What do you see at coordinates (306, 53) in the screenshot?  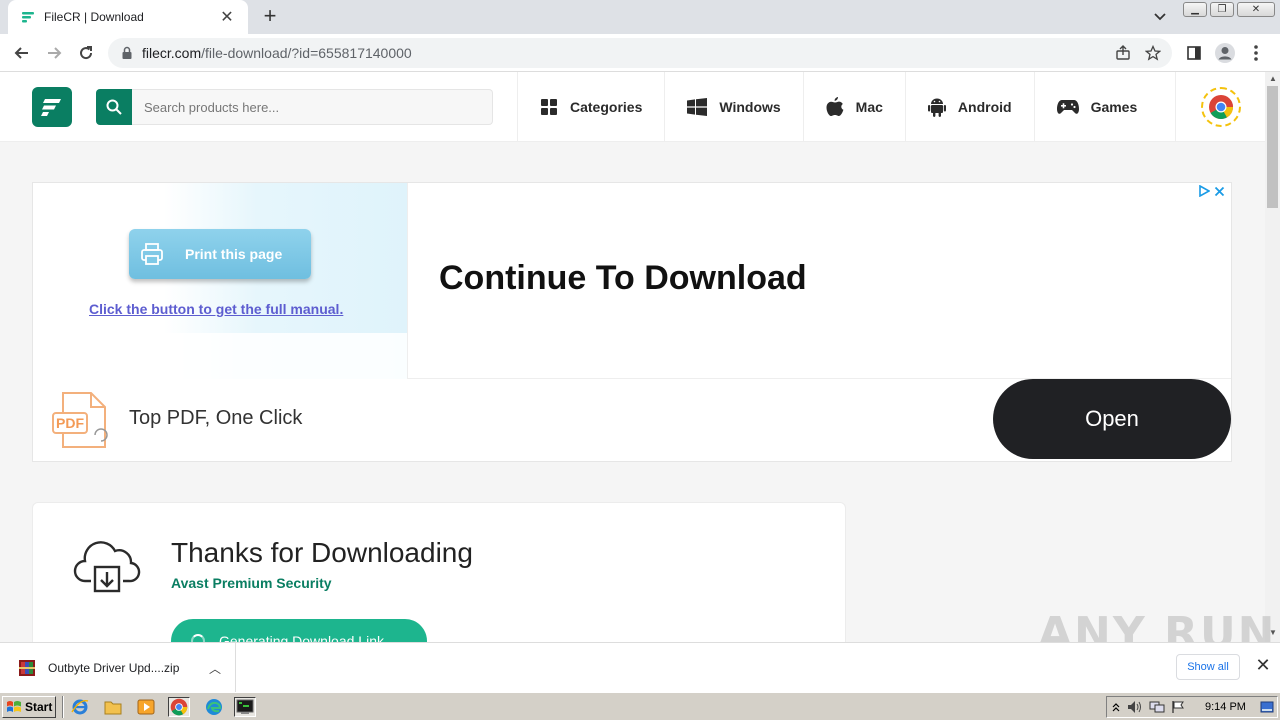 I see `url-path: /file-download/?id=655817140000` at bounding box center [306, 53].